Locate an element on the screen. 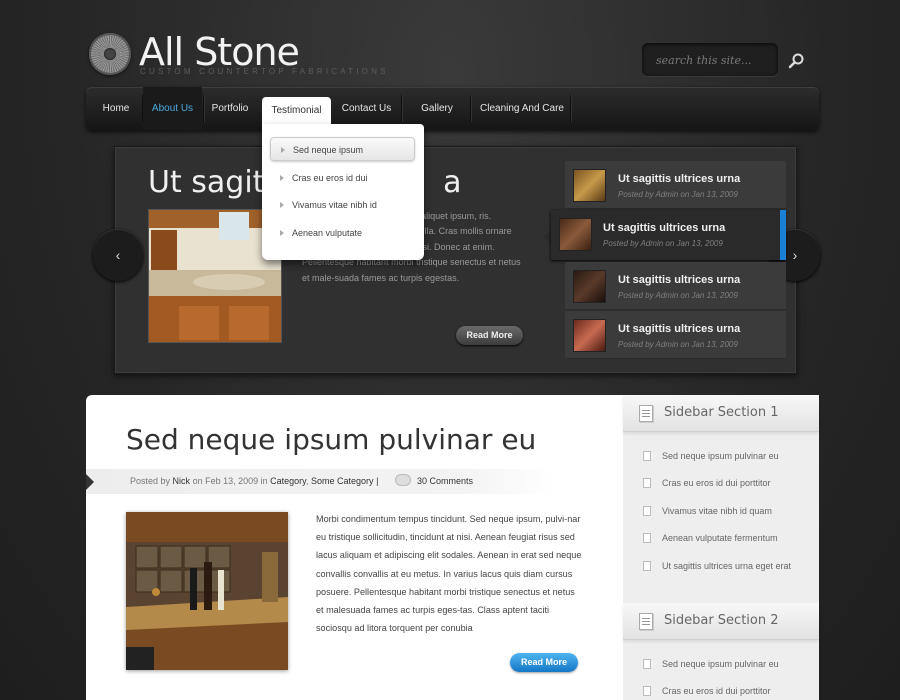  slider-prev-button: ‹ is located at coordinates (118, 255).